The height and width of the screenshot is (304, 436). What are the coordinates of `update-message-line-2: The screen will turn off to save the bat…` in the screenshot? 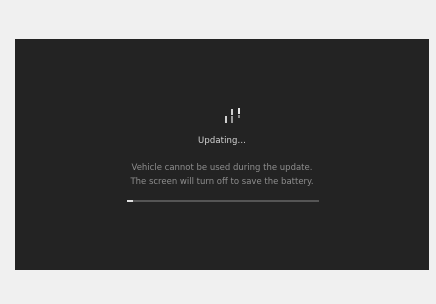 It's located at (222, 182).